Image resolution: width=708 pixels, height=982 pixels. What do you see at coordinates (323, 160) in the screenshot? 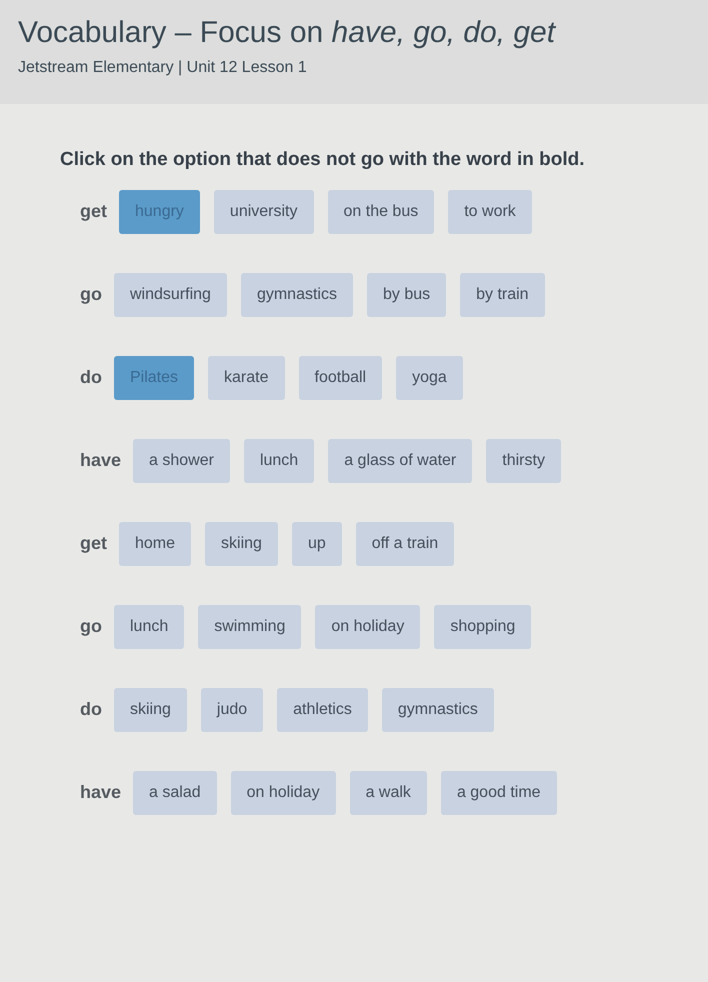
I see `instruction-text: Click on the option that does not go with the word in bold.` at bounding box center [323, 160].